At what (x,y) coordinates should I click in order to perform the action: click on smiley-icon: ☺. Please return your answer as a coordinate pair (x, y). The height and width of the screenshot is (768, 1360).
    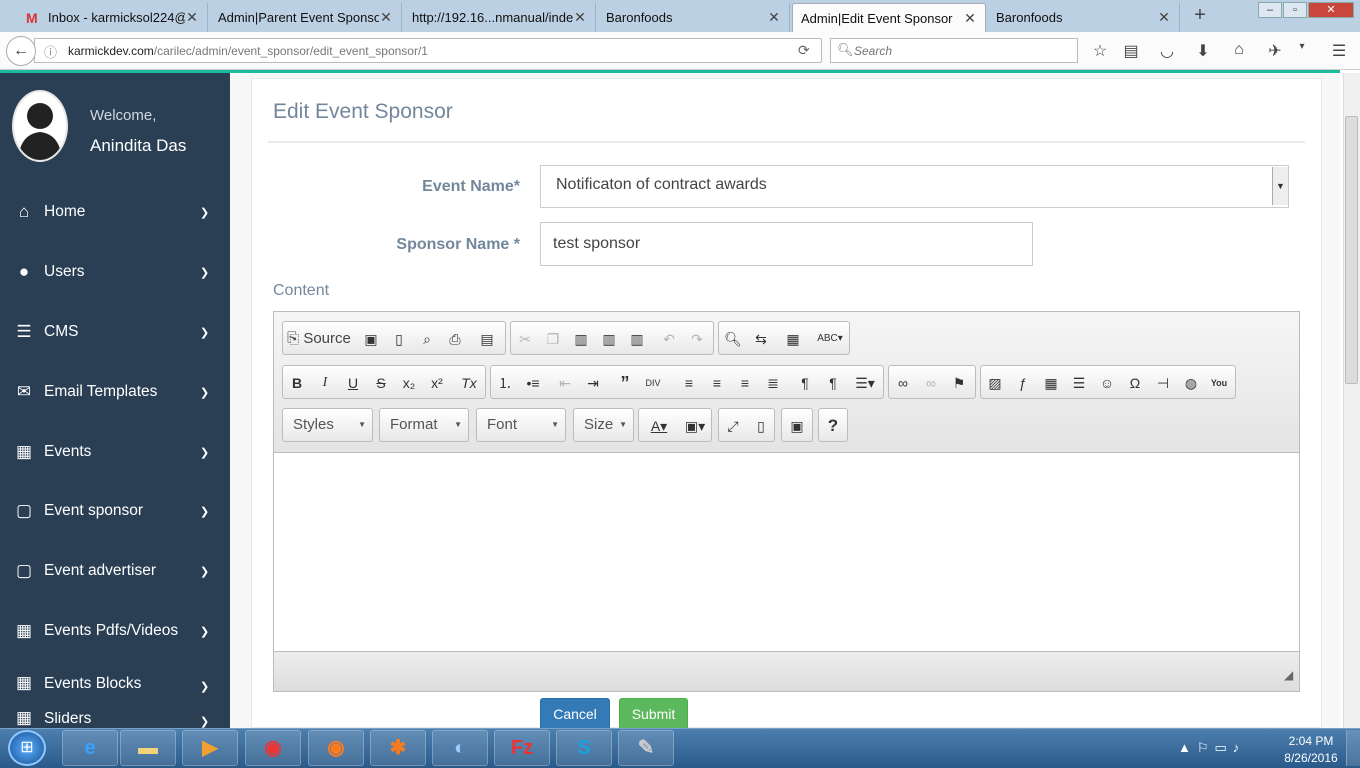
    Looking at the image, I should click on (1107, 383).